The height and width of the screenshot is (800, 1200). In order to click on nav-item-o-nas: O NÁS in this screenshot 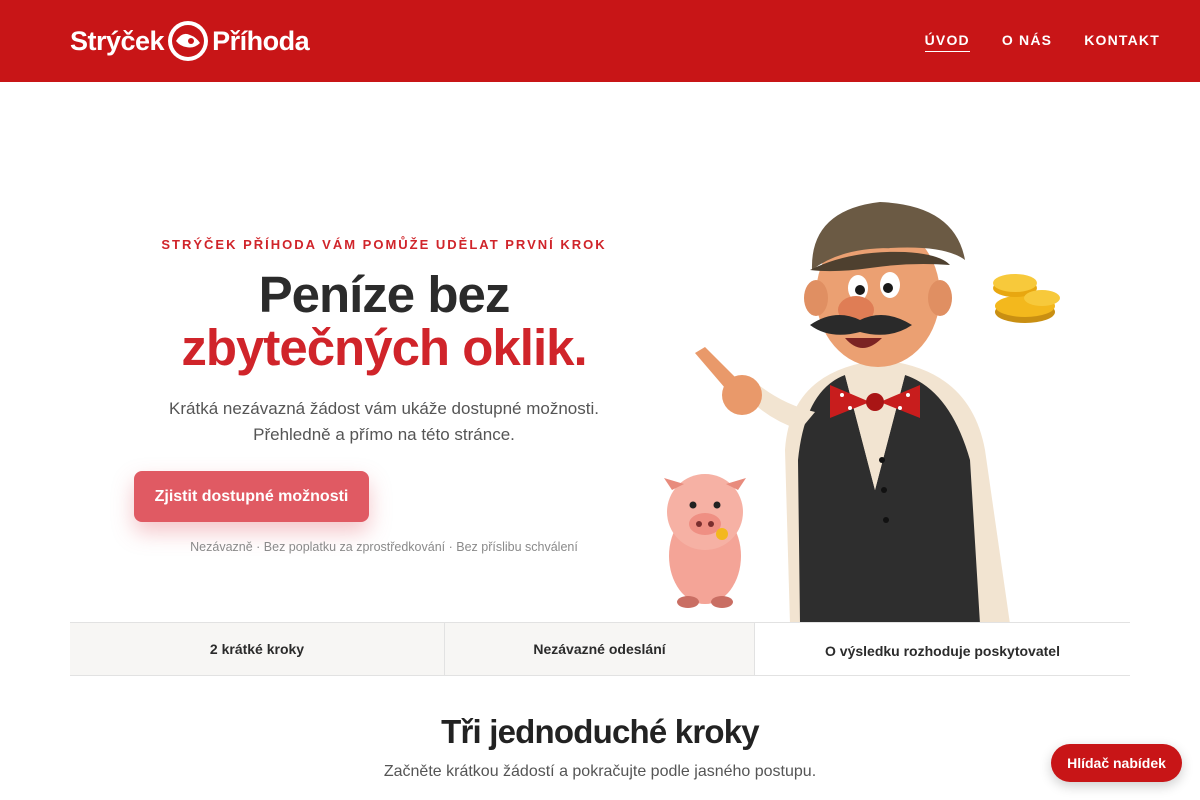, I will do `click(1027, 42)`.